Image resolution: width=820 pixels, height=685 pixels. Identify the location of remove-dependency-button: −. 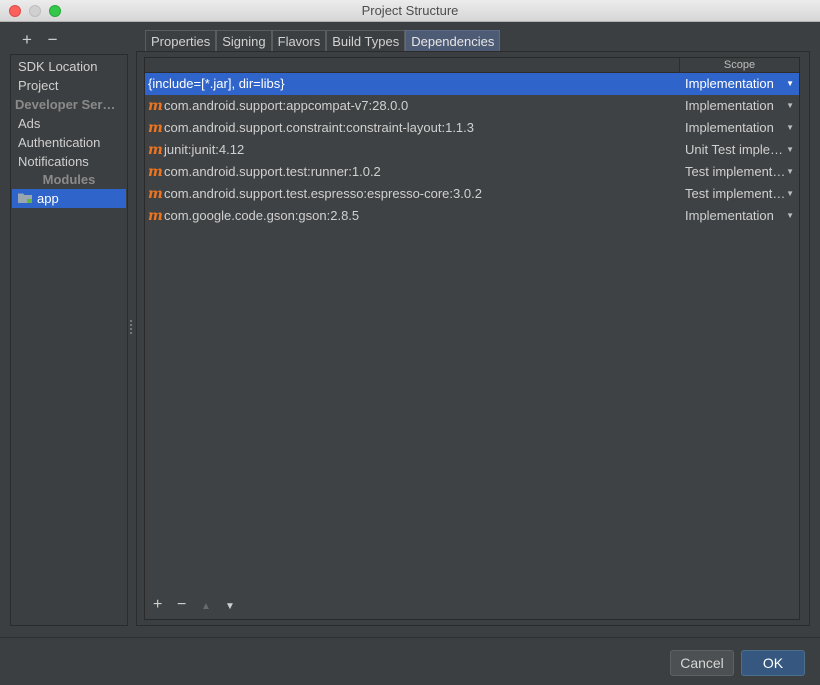
(189, 605).